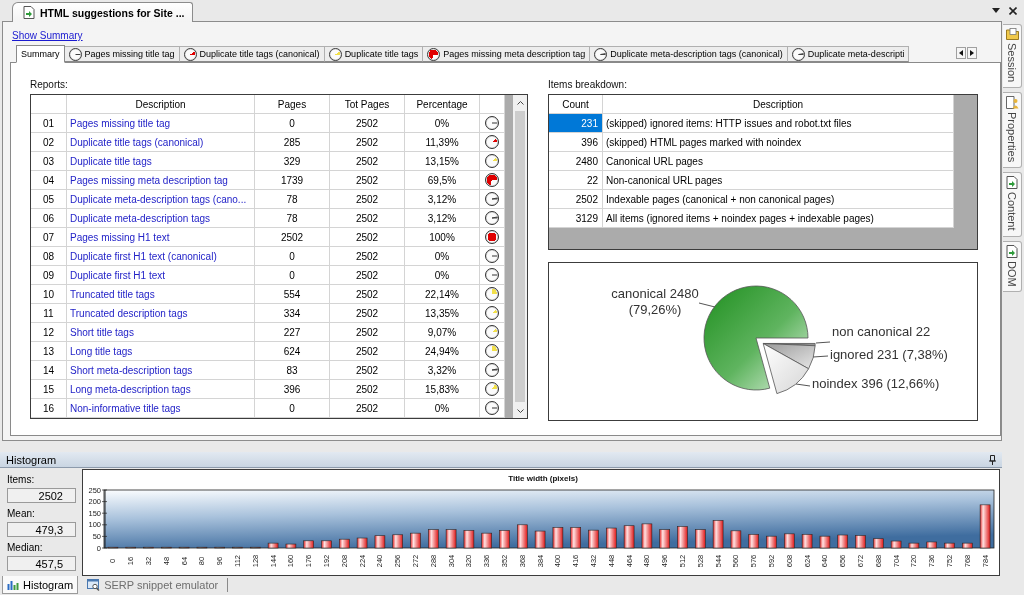 The image size is (1024, 595). What do you see at coordinates (149, 180) in the screenshot?
I see `report-link: Pages missing meta description tag` at bounding box center [149, 180].